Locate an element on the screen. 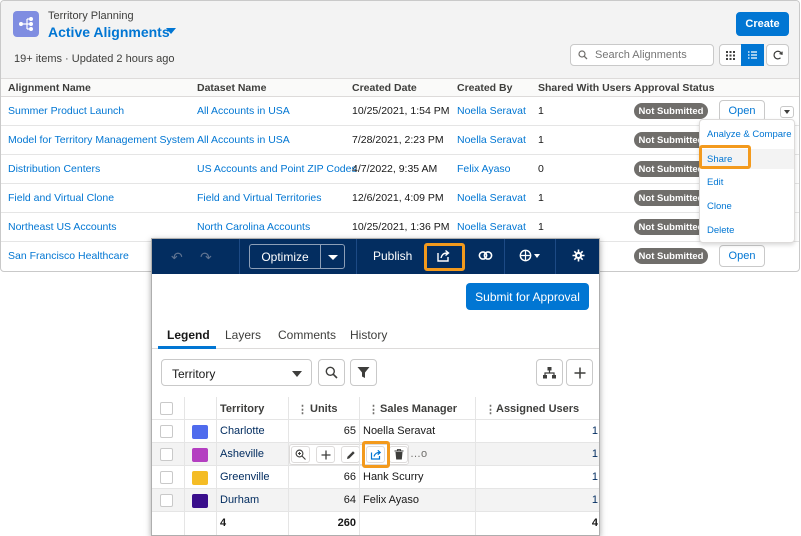 The width and height of the screenshot is (801, 536). created-by-link: Felix Ayaso is located at coordinates (484, 169).